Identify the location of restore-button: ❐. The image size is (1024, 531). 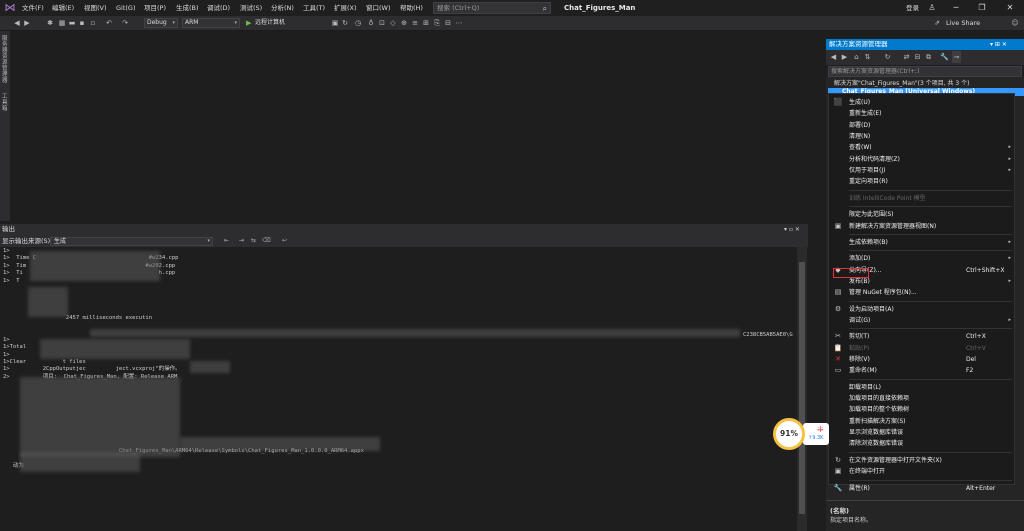
(982, 8).